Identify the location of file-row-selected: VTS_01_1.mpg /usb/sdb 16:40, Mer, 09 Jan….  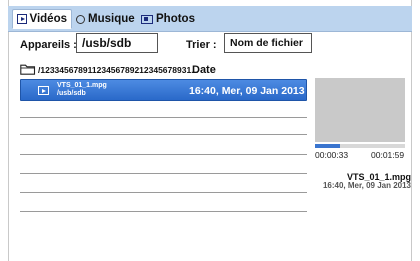
(163, 90).